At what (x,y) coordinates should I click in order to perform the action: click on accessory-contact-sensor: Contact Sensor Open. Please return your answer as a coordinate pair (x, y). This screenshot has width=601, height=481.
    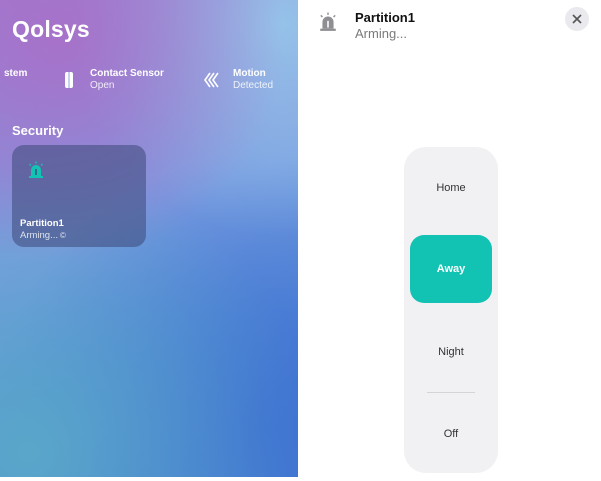
    Looking at the image, I should click on (127, 81).